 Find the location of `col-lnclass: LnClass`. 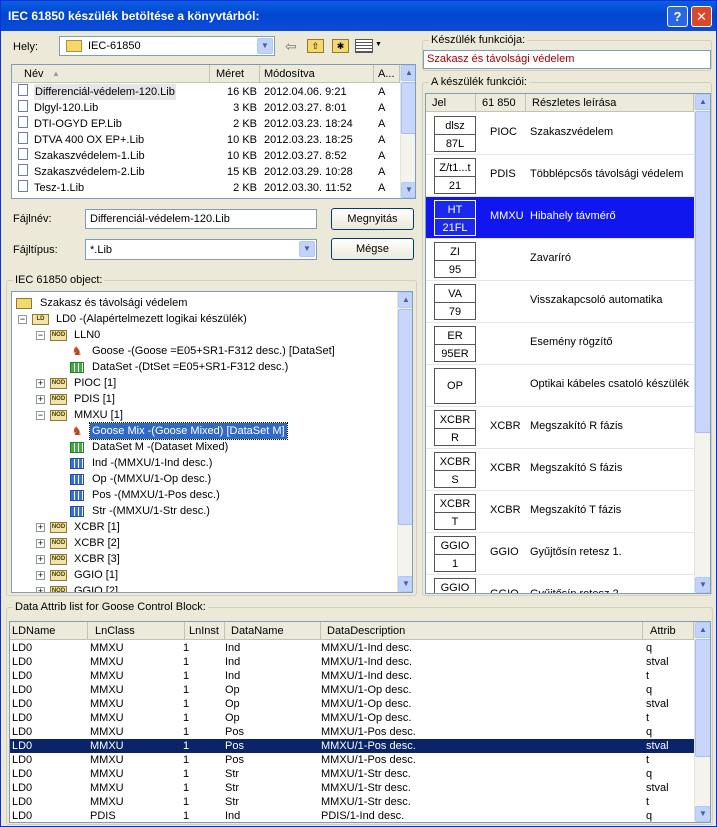

col-lnclass: LnClass is located at coordinates (136, 631).